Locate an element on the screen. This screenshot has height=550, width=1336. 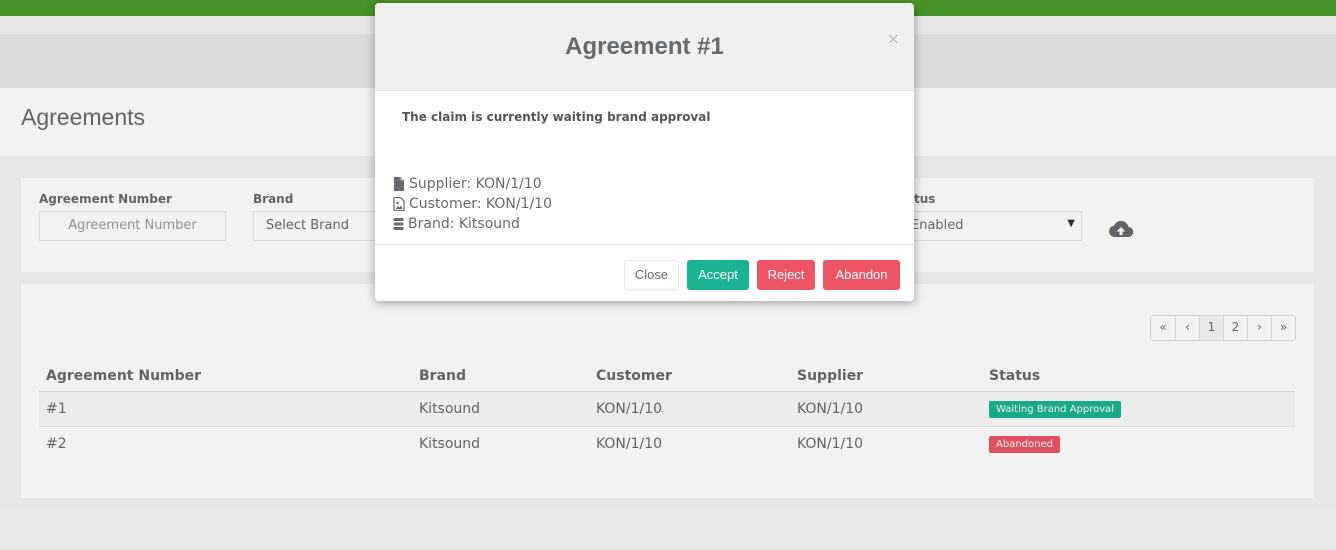
file-image-icon is located at coordinates (399, 204).